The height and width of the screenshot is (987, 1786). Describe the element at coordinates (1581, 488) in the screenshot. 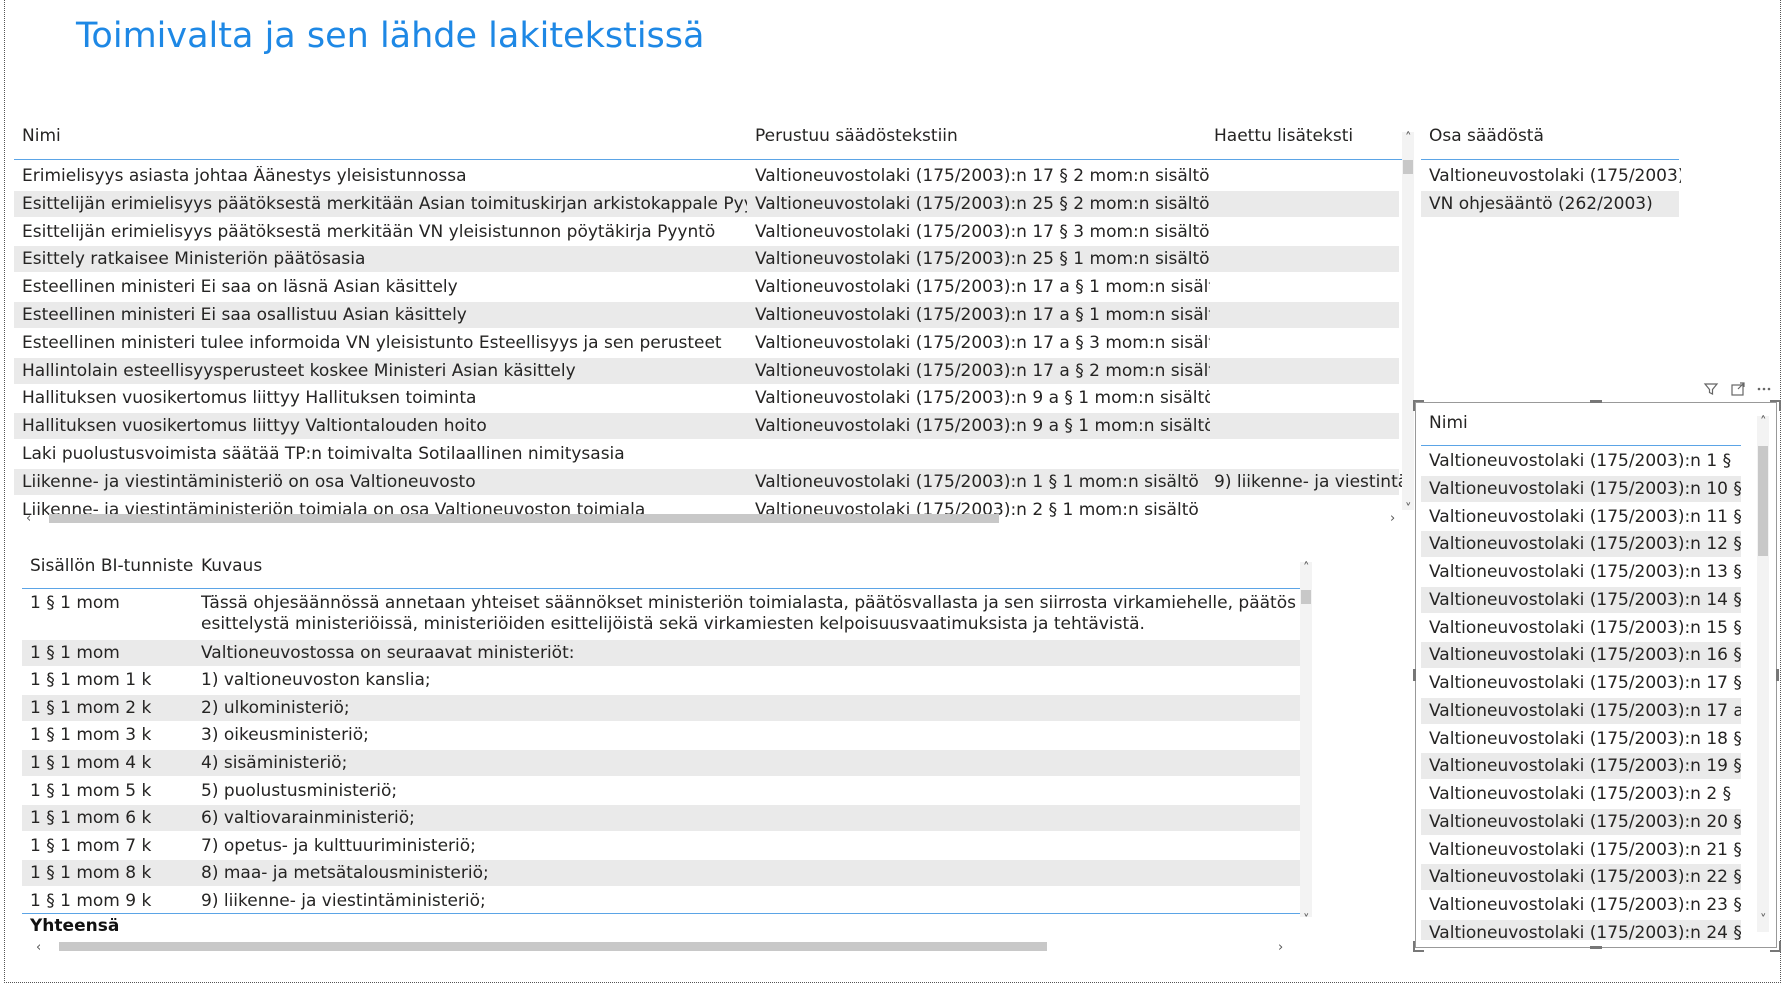

I see `list-item: Valtioneuvostolaki (175/2003):n 10 §` at that location.